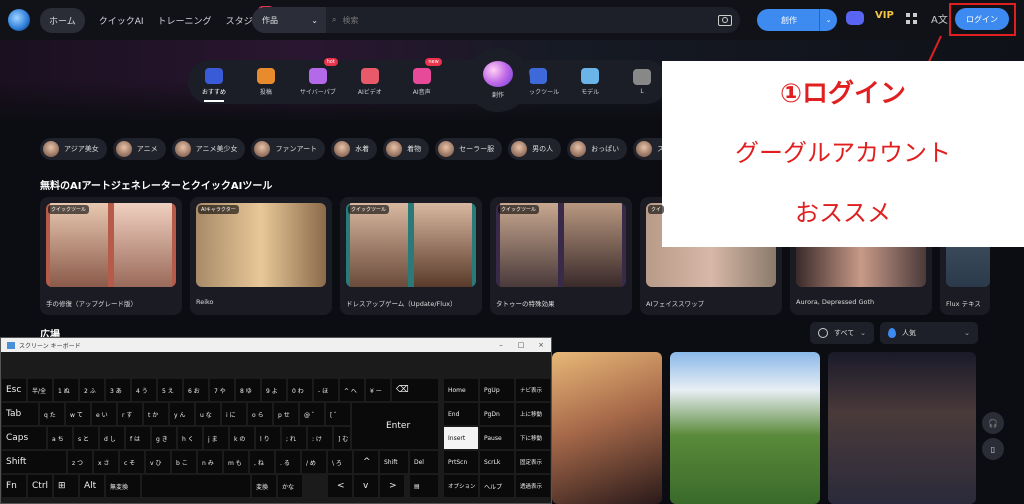 The image size is (1024, 504). Describe the element at coordinates (130, 414) in the screenshot. I see `key: r す` at that location.